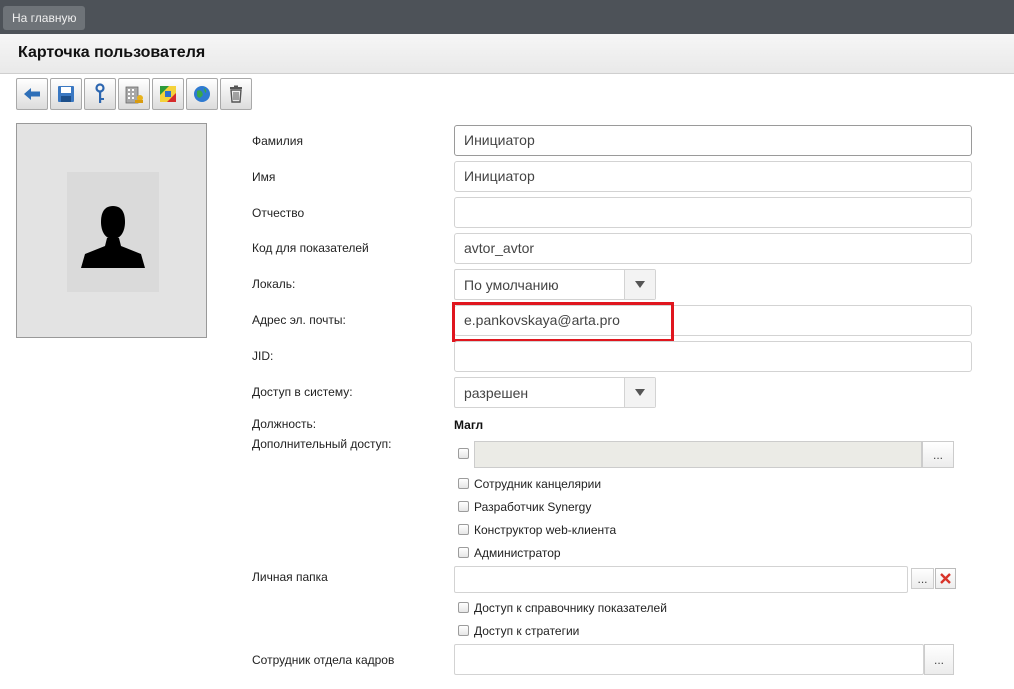  What do you see at coordinates (463, 453) in the screenshot?
I see `extra-access-checkbox` at bounding box center [463, 453].